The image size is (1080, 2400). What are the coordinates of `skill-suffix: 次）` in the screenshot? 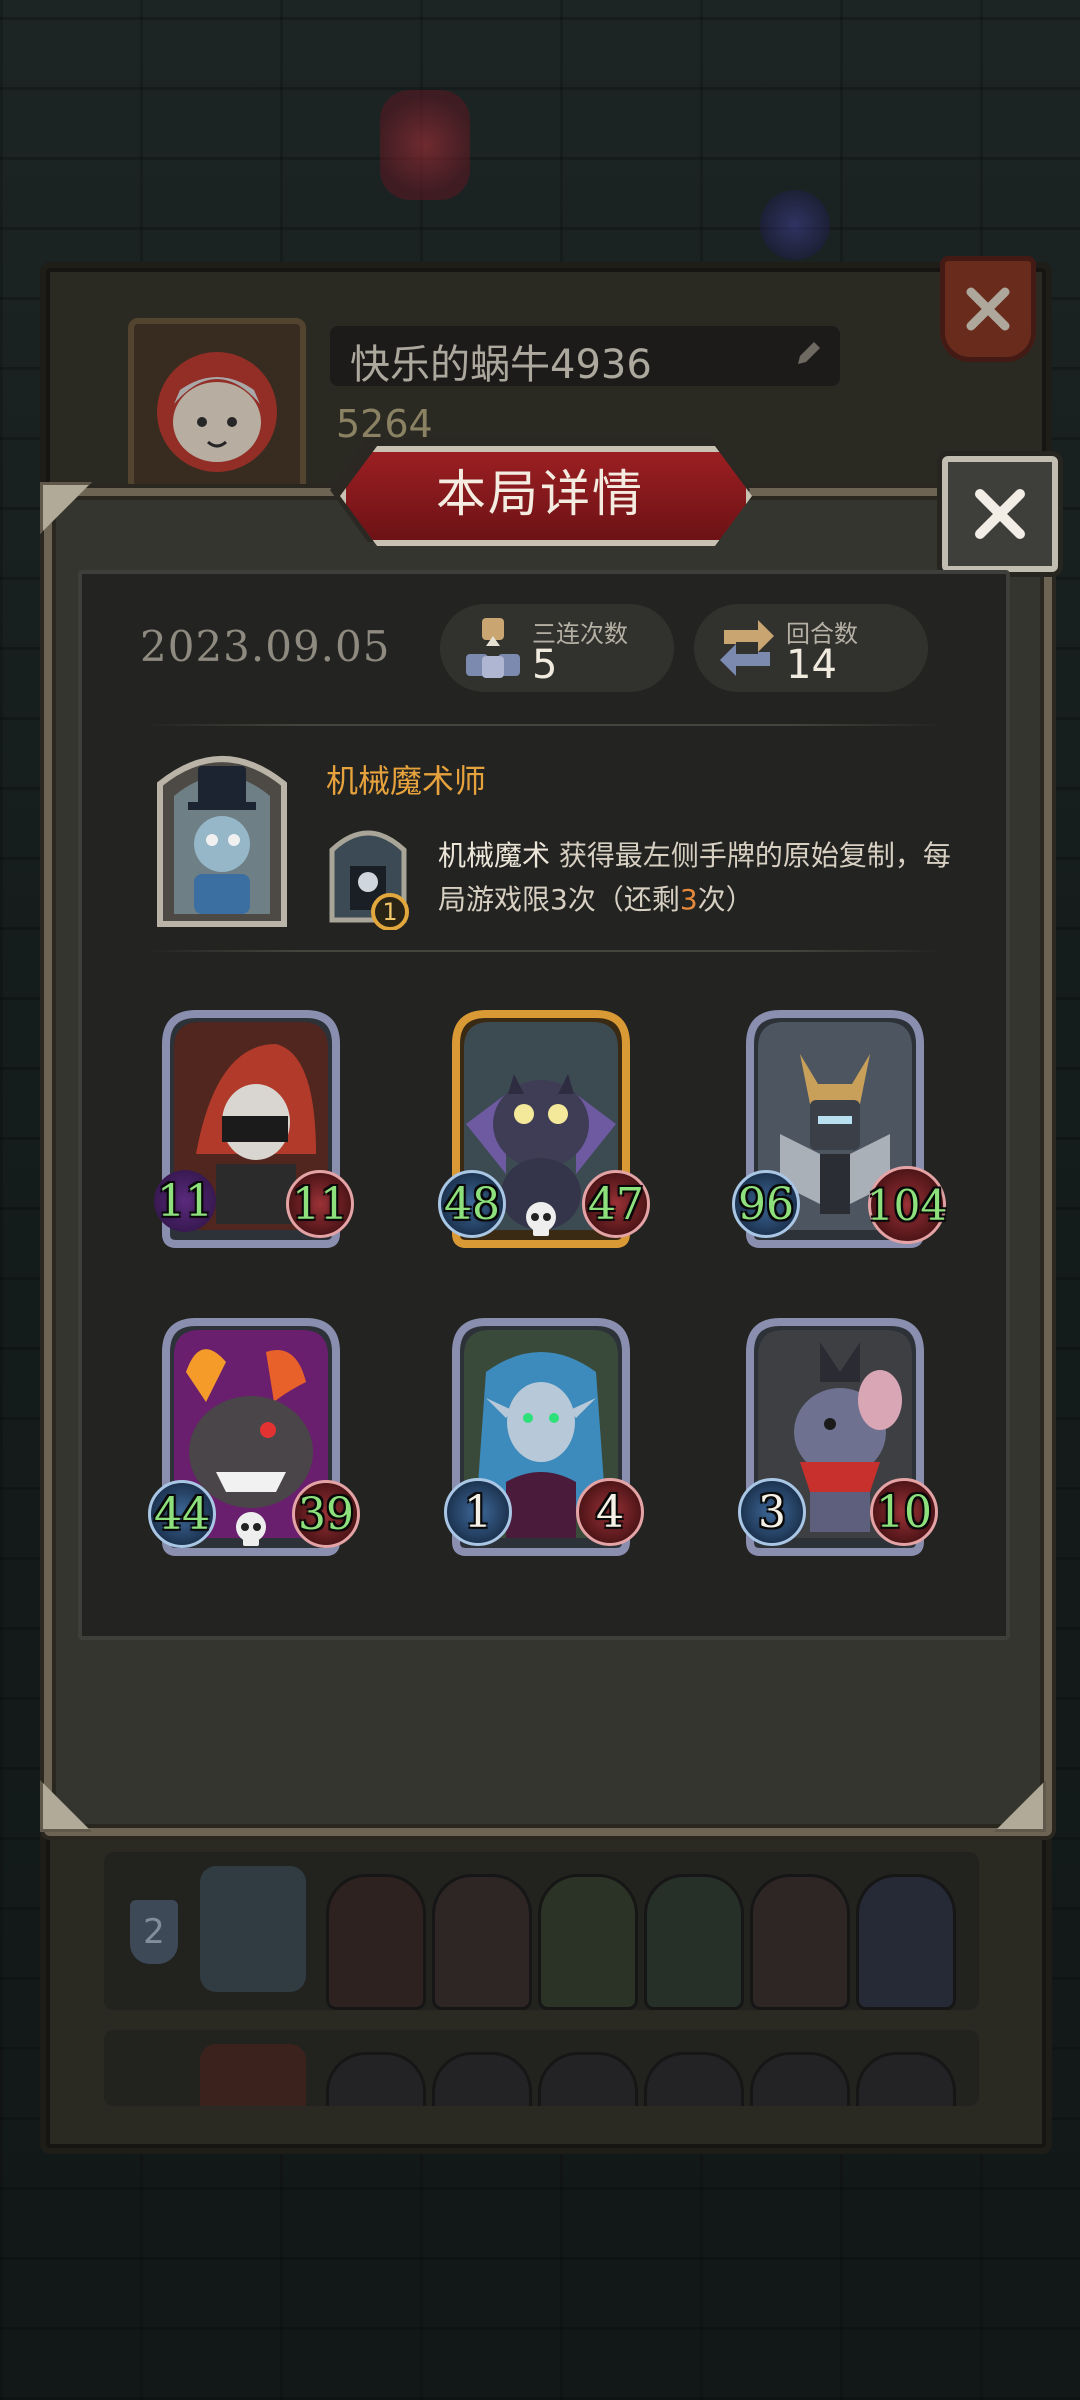 It's located at (725, 899).